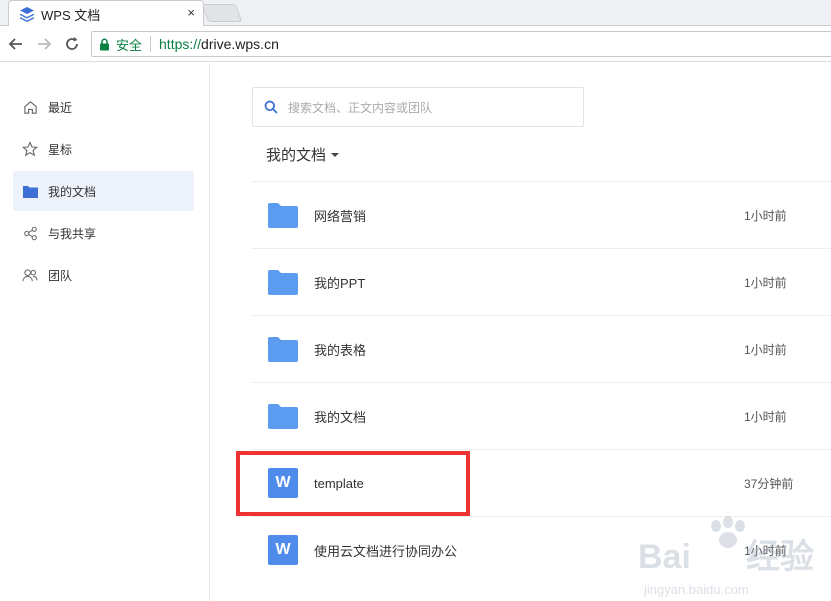 This screenshot has width=831, height=601. What do you see at coordinates (340, 283) in the screenshot?
I see `file-name: 我的PPT` at bounding box center [340, 283].